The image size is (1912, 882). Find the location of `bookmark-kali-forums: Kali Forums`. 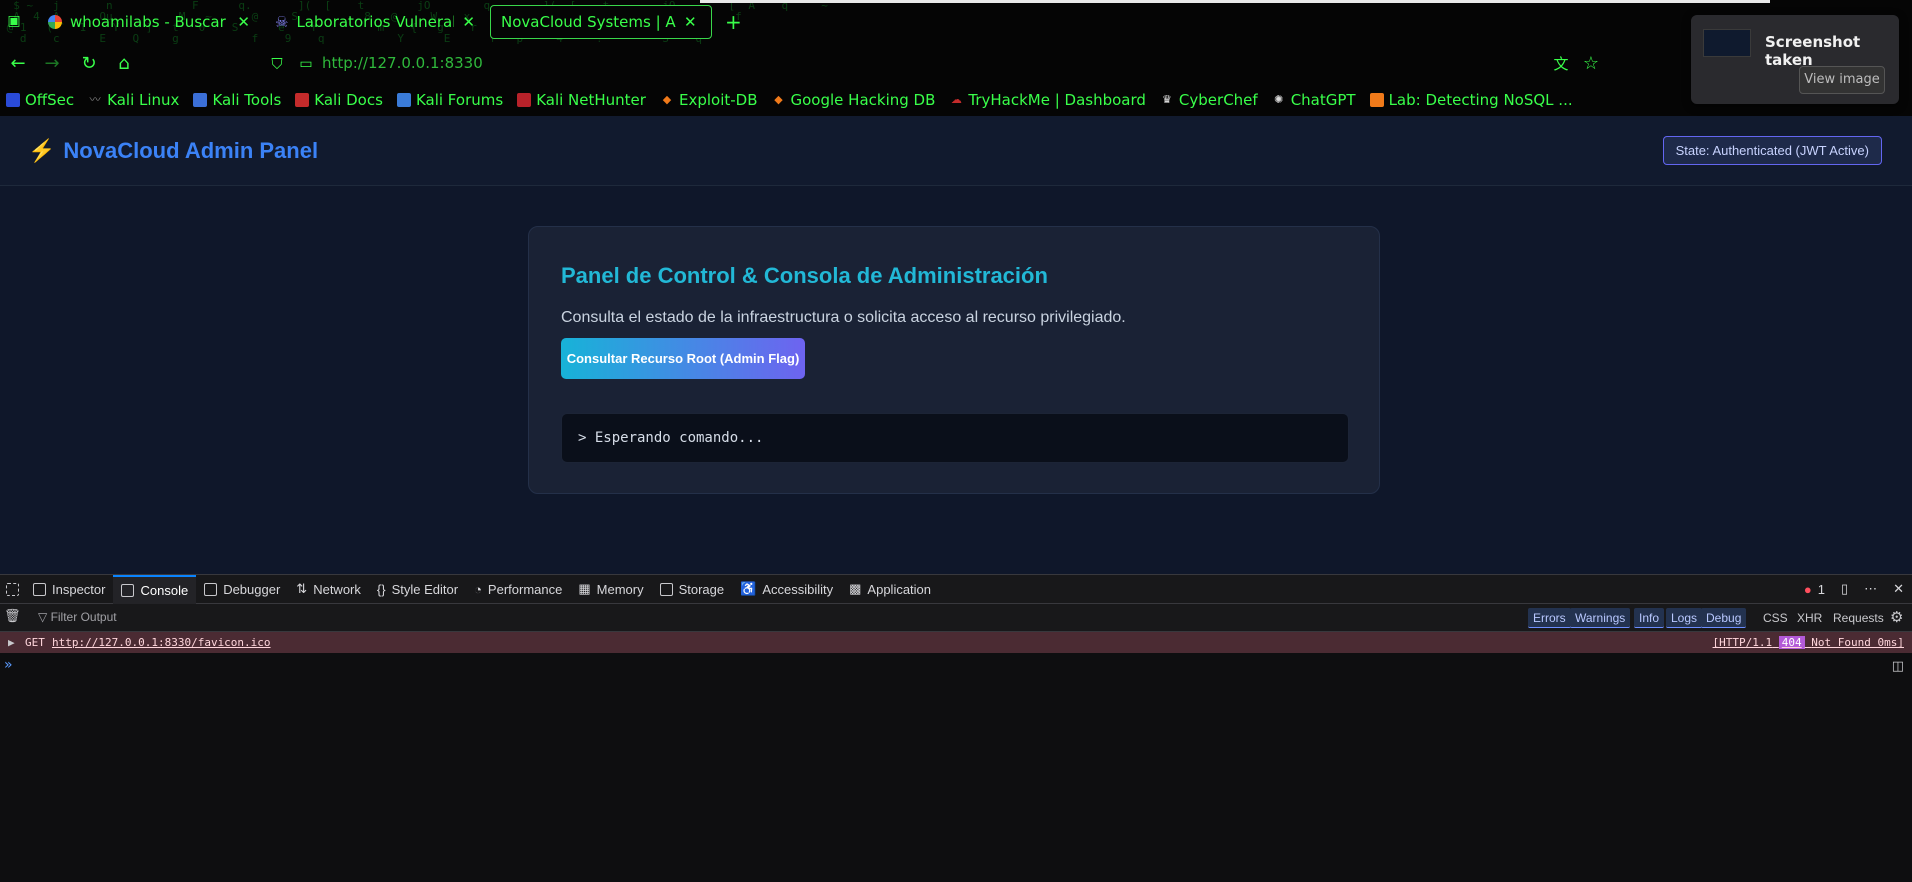

bookmark-kali-forums: Kali Forums is located at coordinates (449, 100).